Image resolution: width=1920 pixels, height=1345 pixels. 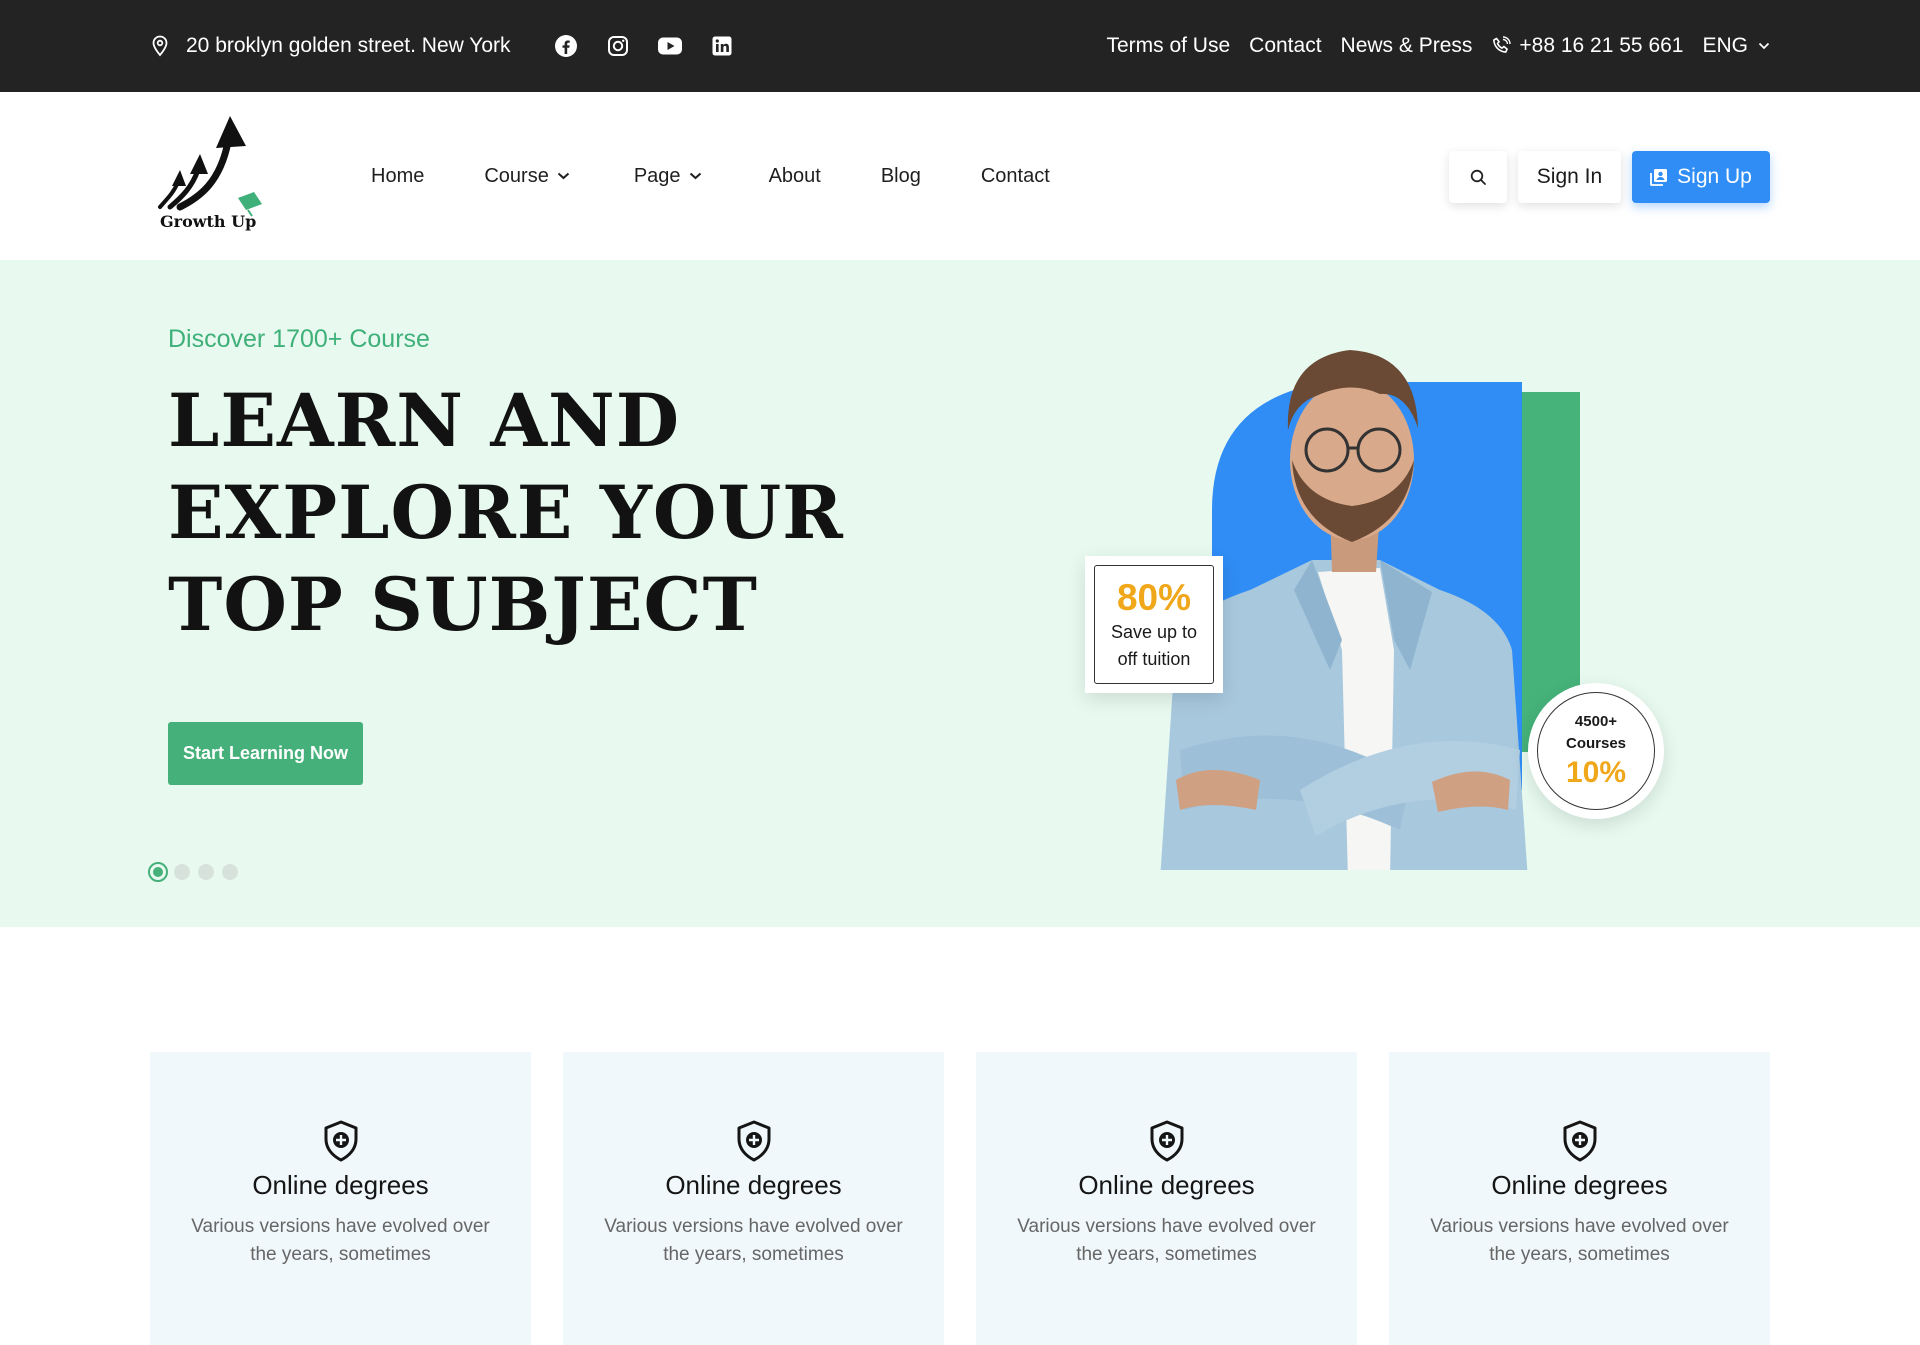 I want to click on facebook-icon, so click(x=566, y=46).